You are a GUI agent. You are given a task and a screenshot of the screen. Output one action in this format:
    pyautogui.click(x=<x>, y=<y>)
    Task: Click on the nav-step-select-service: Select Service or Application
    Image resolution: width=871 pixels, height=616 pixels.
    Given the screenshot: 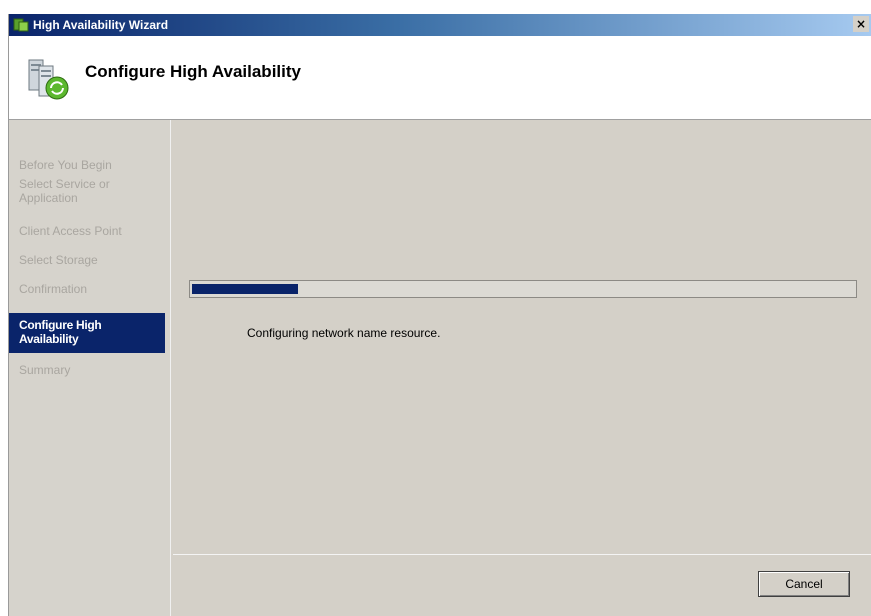 What is the action you would take?
    pyautogui.click(x=74, y=191)
    